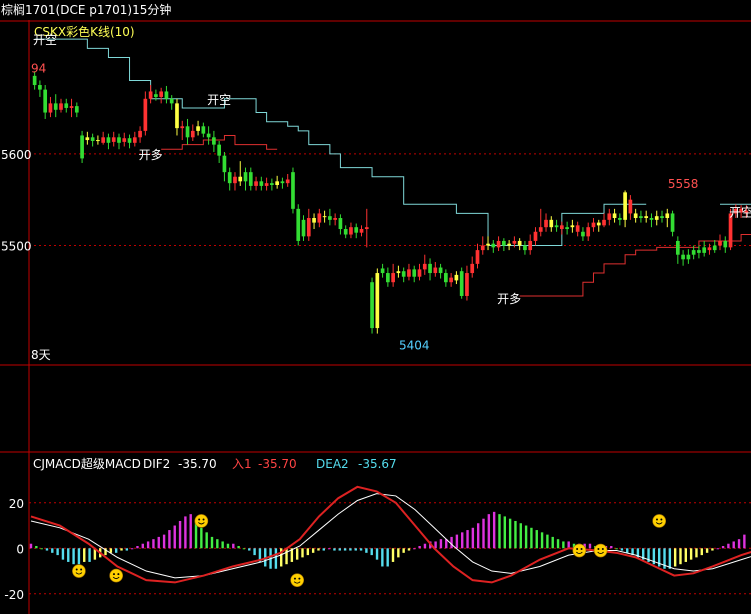  What do you see at coordinates (277, 464) in the screenshot?
I see `macd-entry-value: -35.70` at bounding box center [277, 464].